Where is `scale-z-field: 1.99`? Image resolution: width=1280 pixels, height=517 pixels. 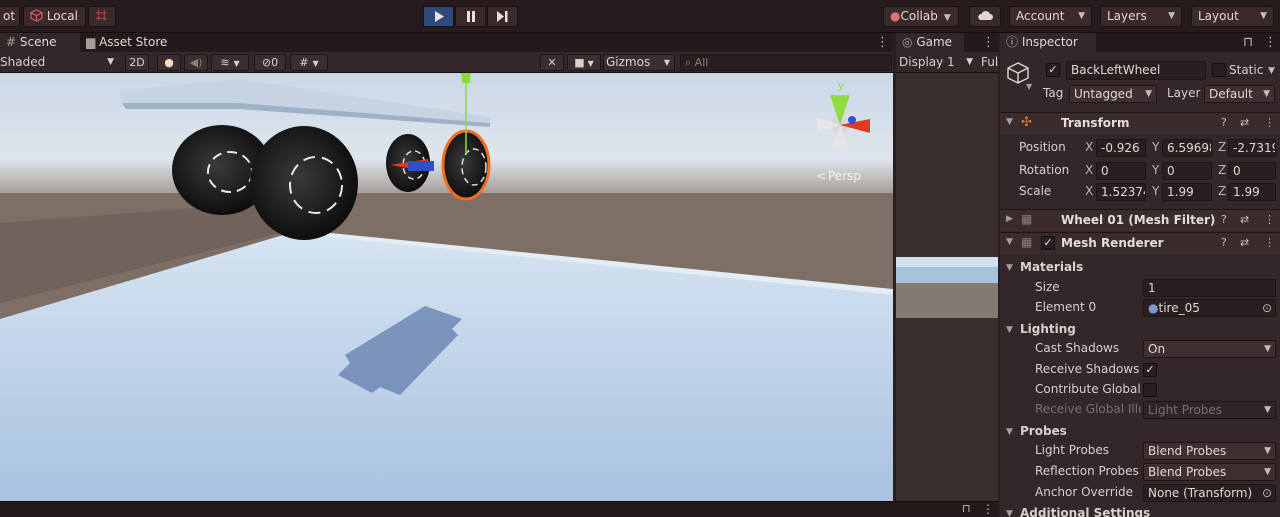 scale-z-field: 1.99 is located at coordinates (1252, 192).